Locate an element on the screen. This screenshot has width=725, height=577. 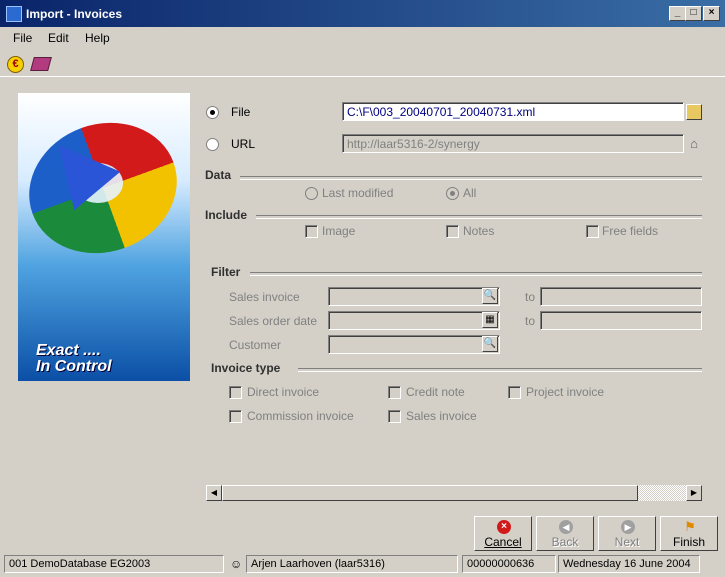
sales-invoice-type-label: Sales invoice is located at coordinates (441, 416).